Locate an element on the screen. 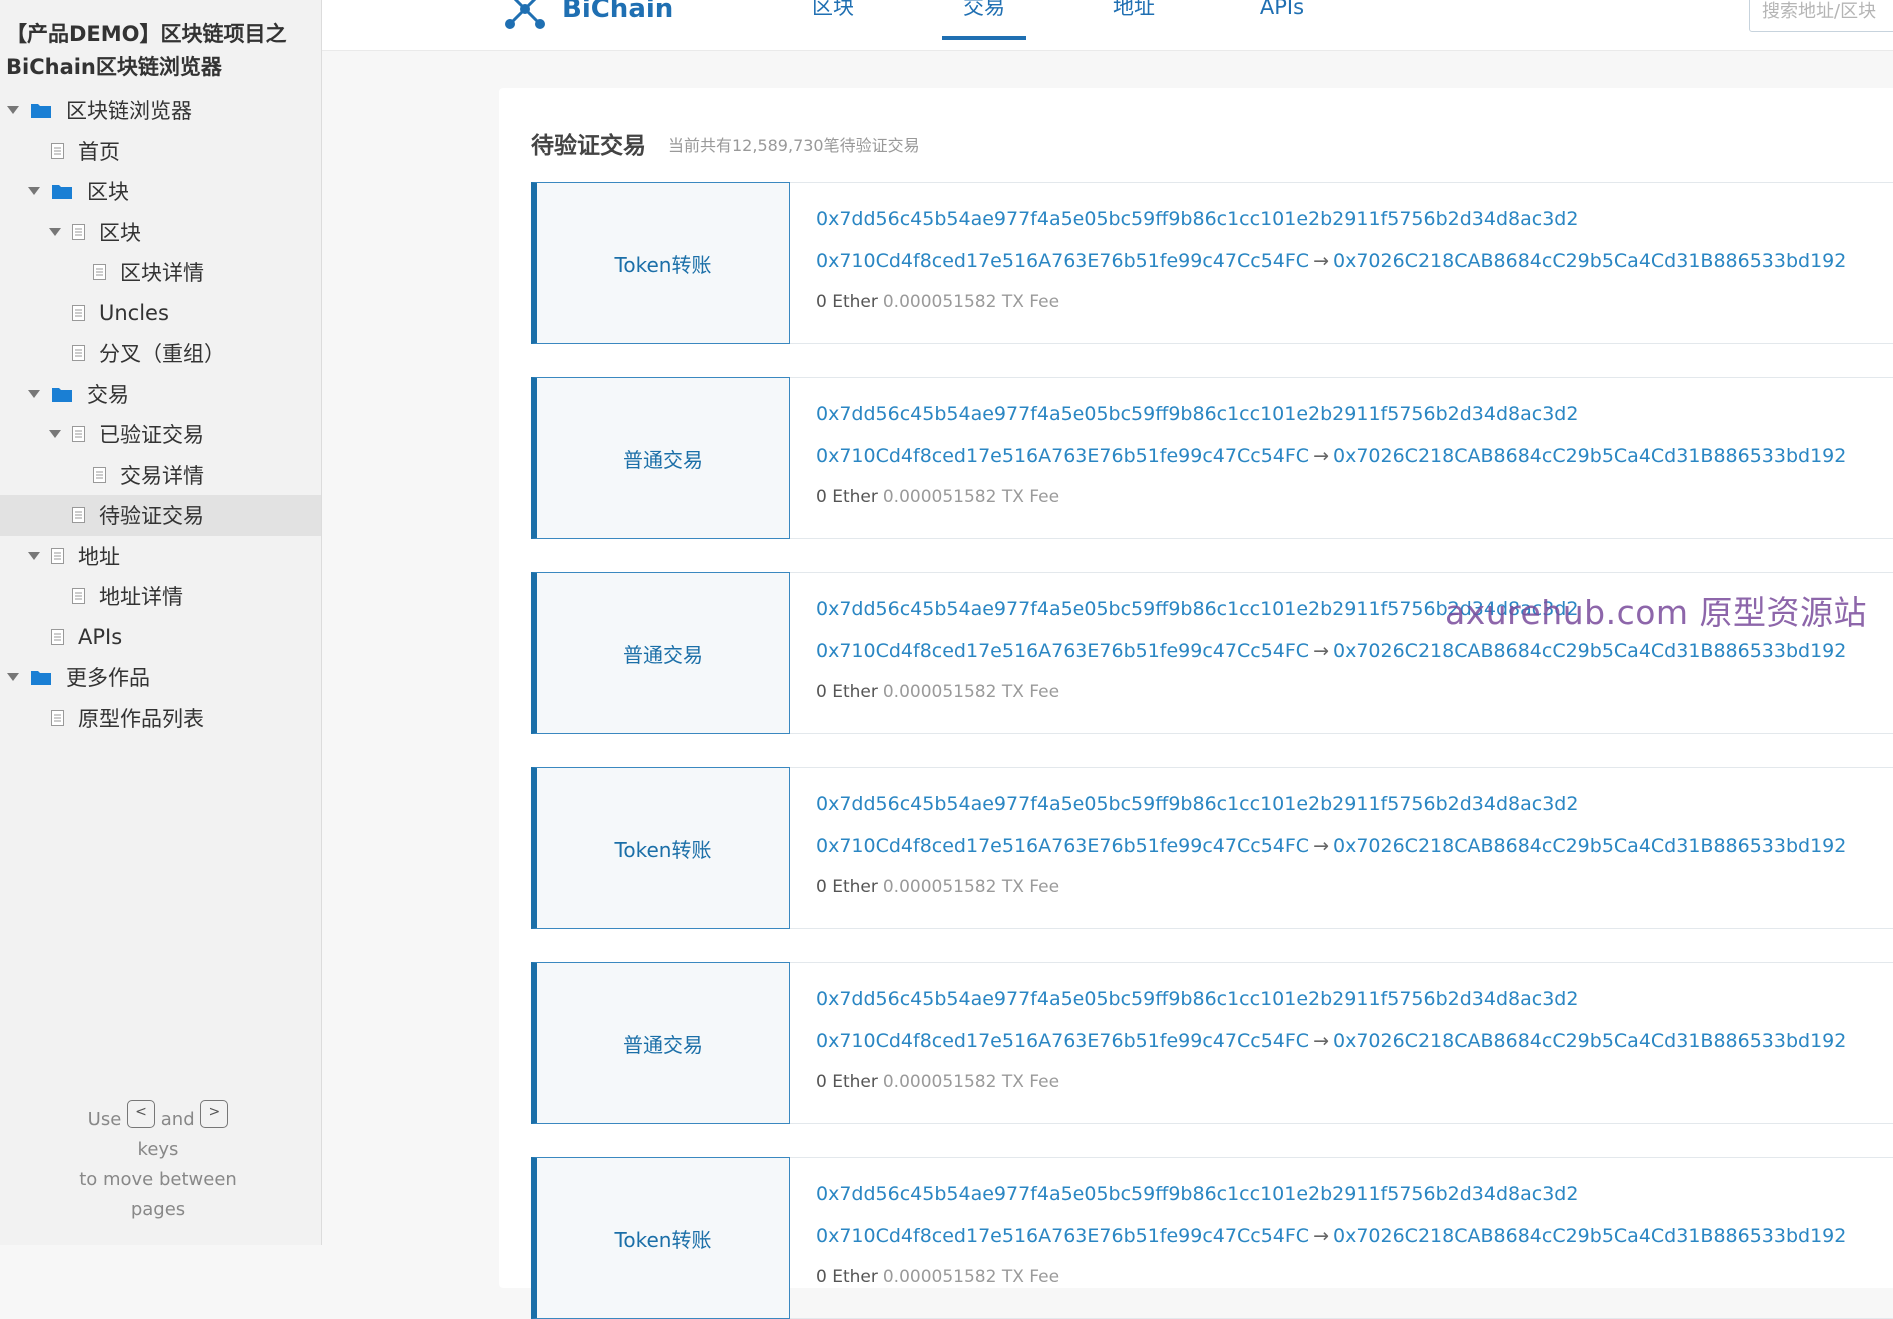 The height and width of the screenshot is (1319, 1893). sidebar-item: 区块链浏览器 is located at coordinates (160, 110).